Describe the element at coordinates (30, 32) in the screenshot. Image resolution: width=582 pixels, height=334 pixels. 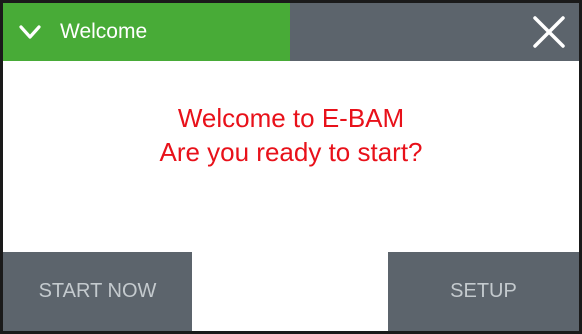
I see `chevron-down-icon` at that location.